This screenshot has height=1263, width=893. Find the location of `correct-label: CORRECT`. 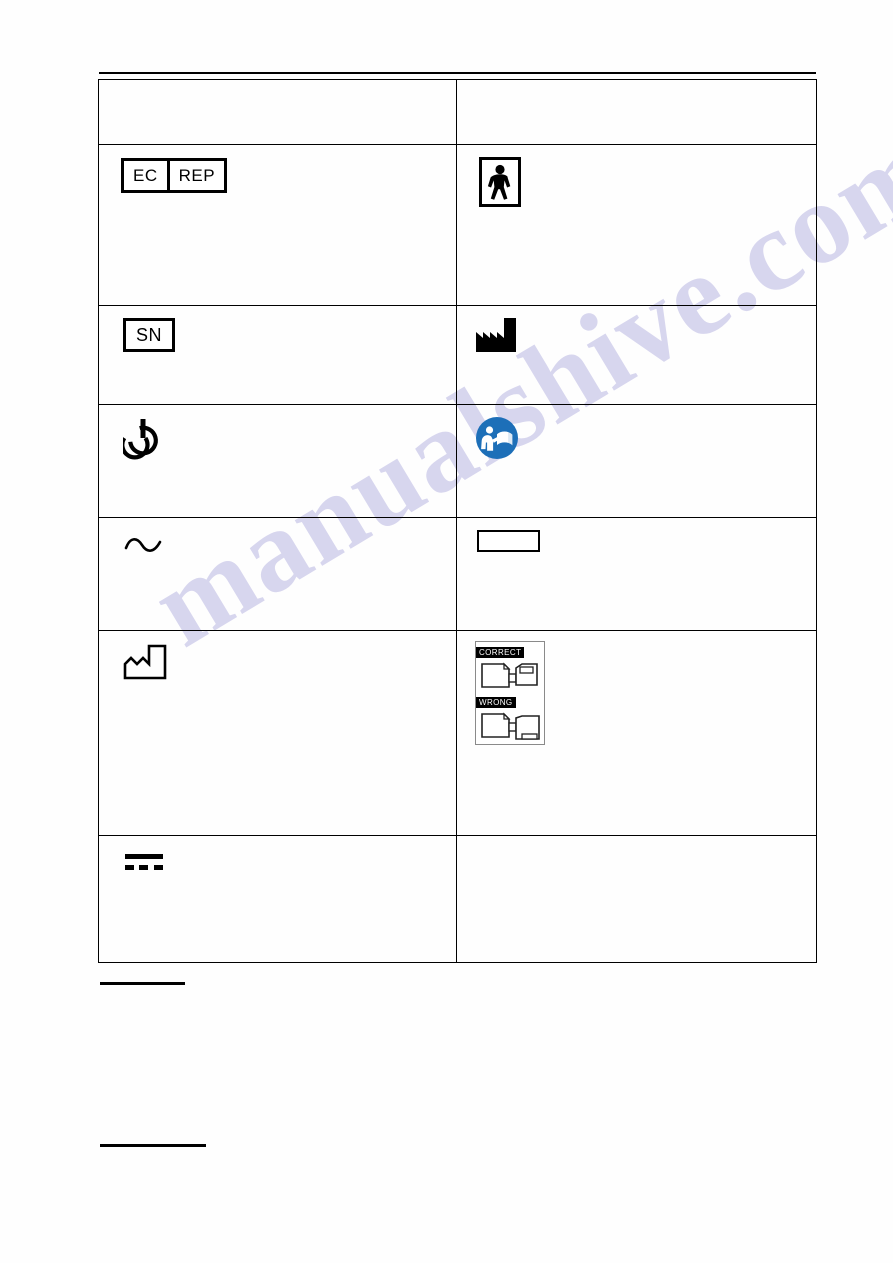

correct-label: CORRECT is located at coordinates (500, 653).